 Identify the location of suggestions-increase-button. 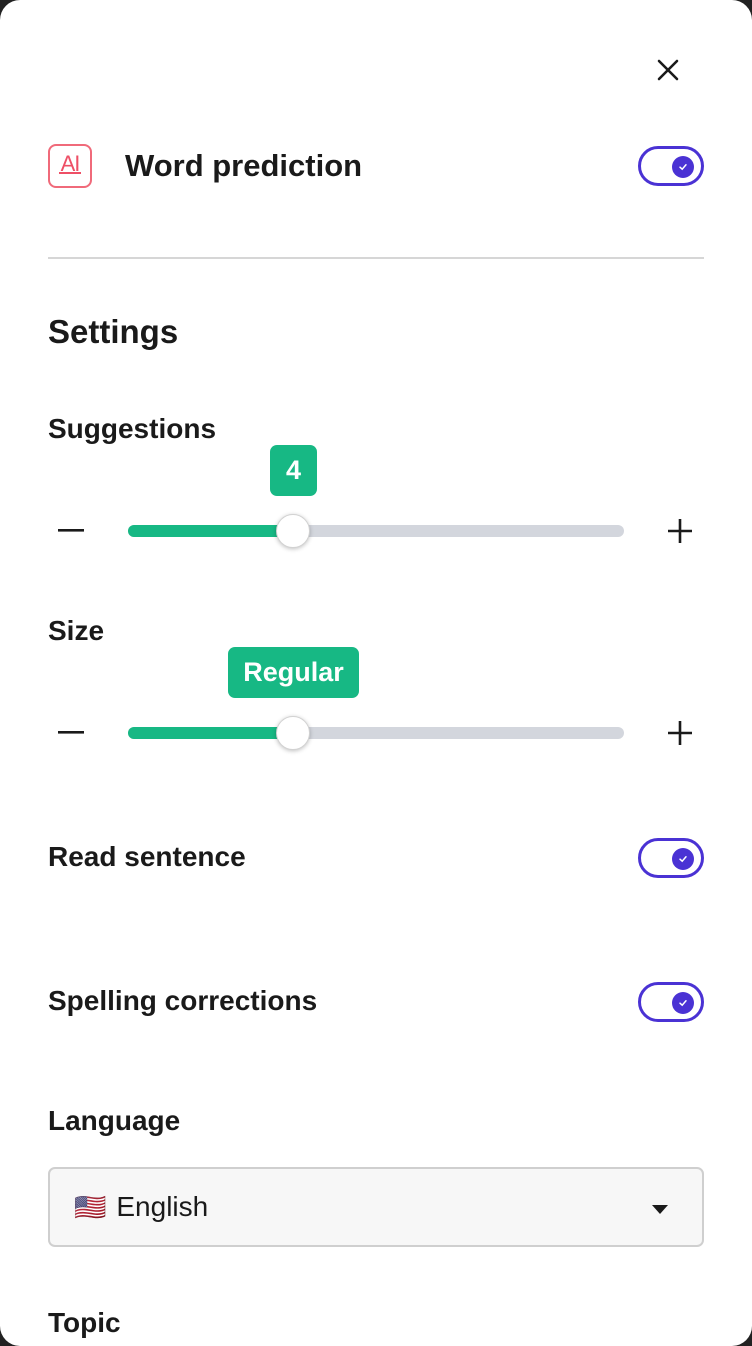
(680, 531).